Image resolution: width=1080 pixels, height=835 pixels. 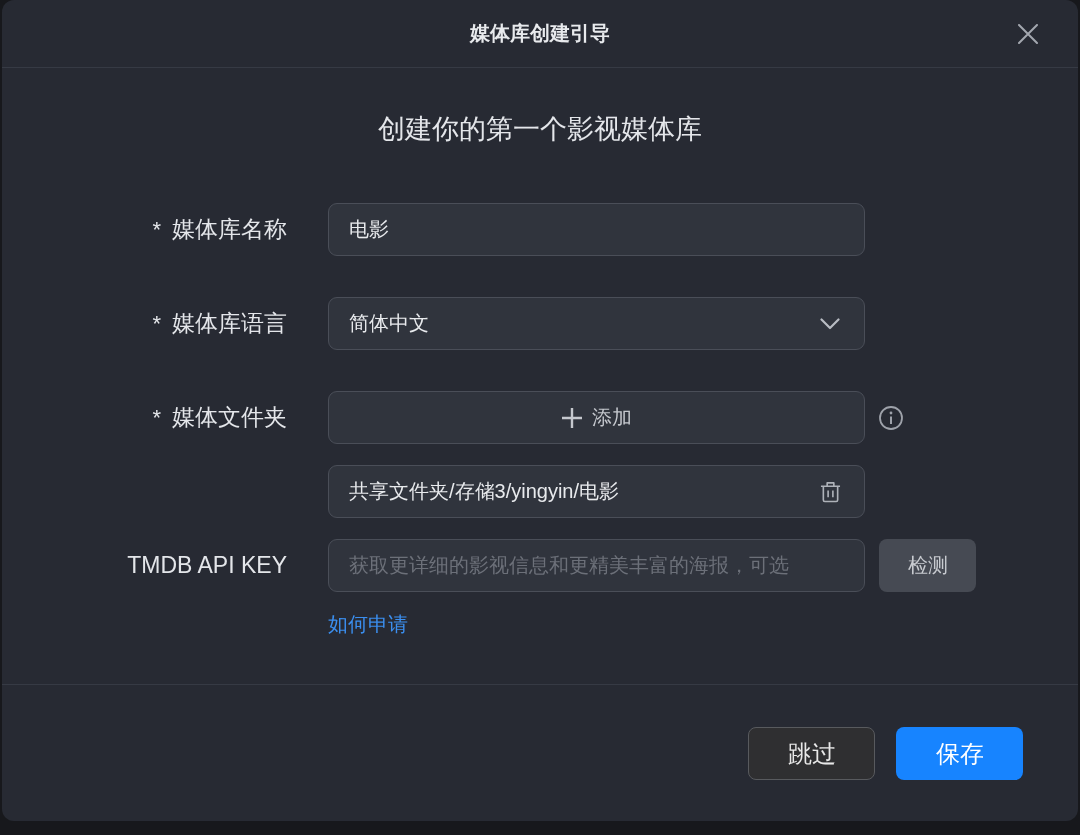 What do you see at coordinates (207, 565) in the screenshot?
I see `field-label: TMDB API KEY` at bounding box center [207, 565].